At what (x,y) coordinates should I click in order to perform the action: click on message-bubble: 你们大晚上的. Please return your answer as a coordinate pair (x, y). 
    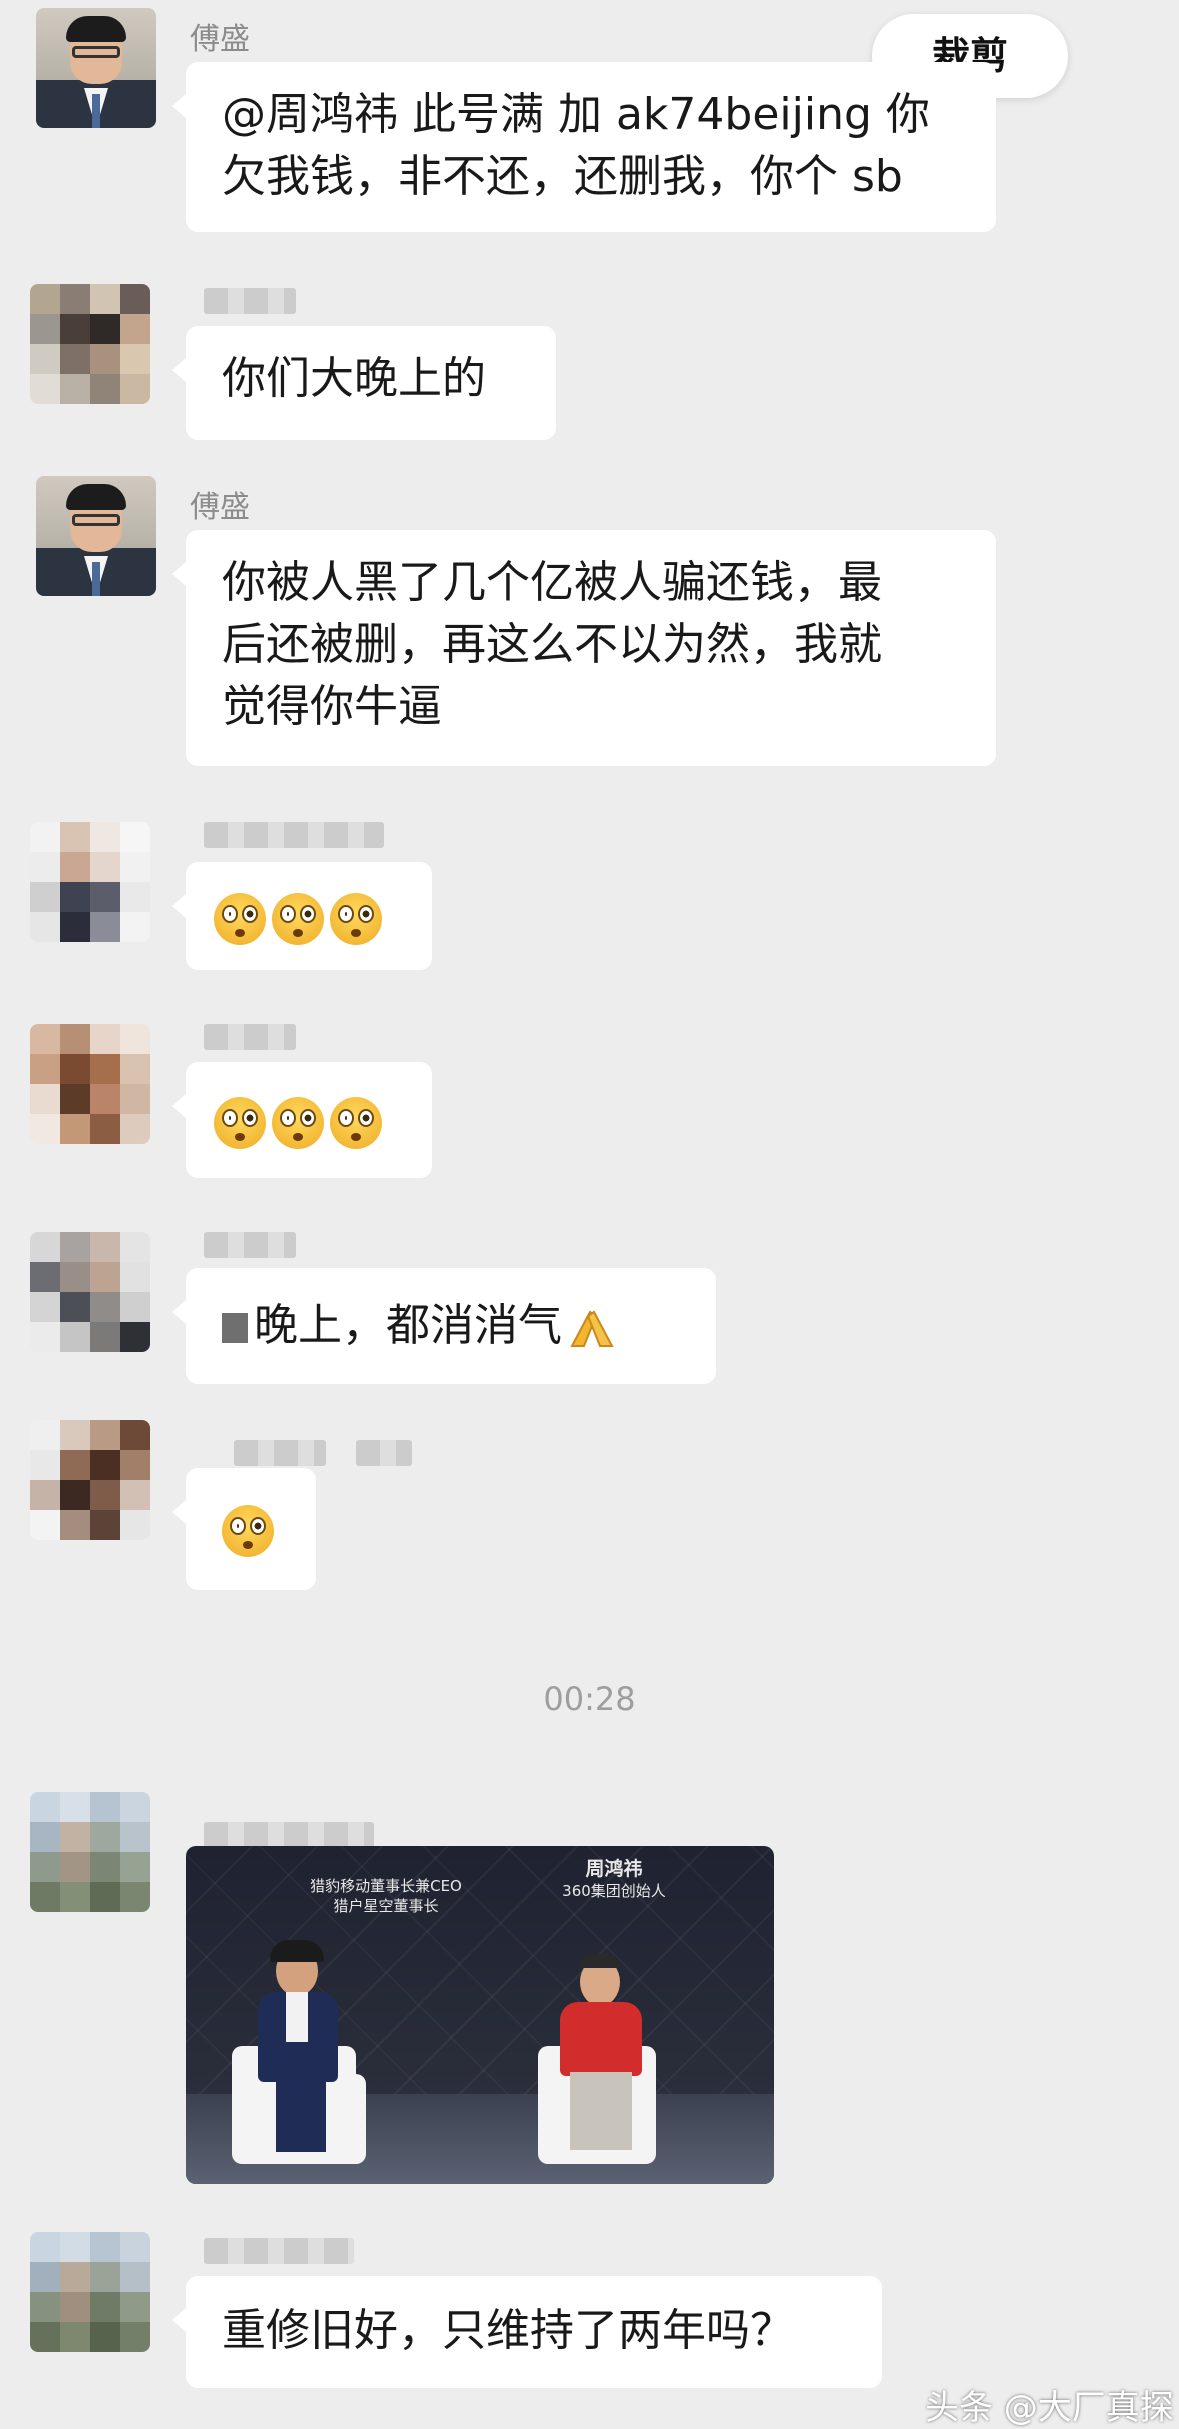
    Looking at the image, I should click on (364, 383).